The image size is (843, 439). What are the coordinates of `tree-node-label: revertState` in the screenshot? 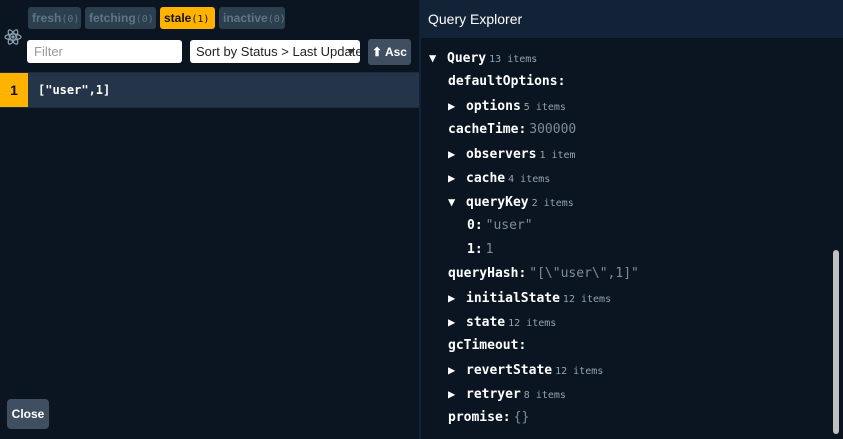 It's located at (509, 370).